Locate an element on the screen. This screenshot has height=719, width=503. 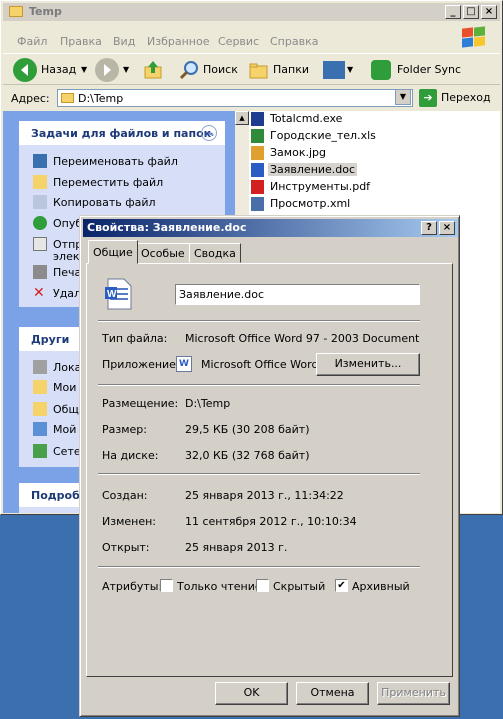
printer-icon is located at coordinates (40, 272).